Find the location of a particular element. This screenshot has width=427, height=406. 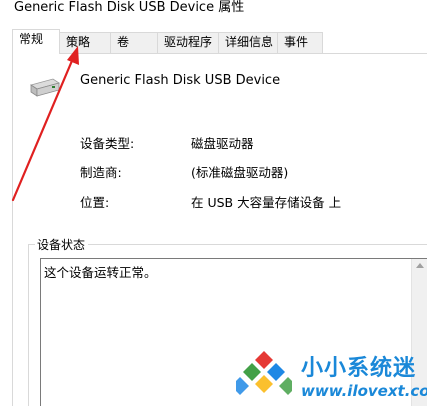

tab-volumes-label: 卷 is located at coordinates (123, 42).